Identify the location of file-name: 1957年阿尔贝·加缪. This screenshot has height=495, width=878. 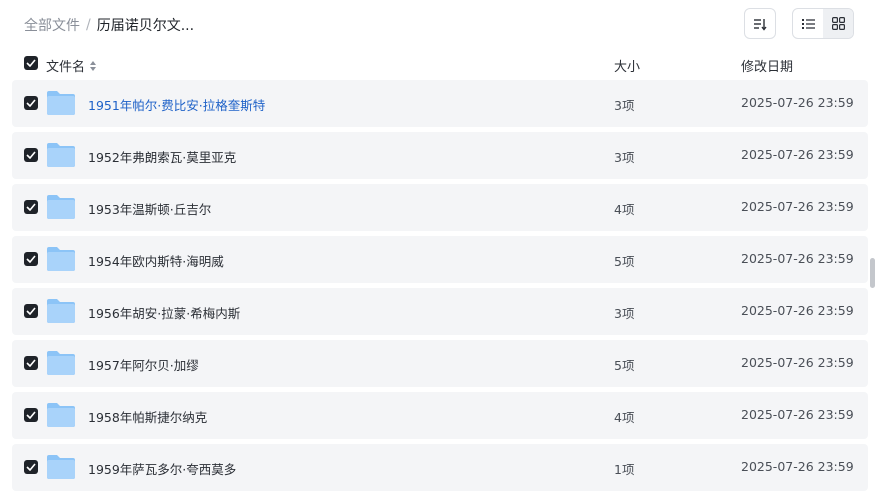
(143, 364).